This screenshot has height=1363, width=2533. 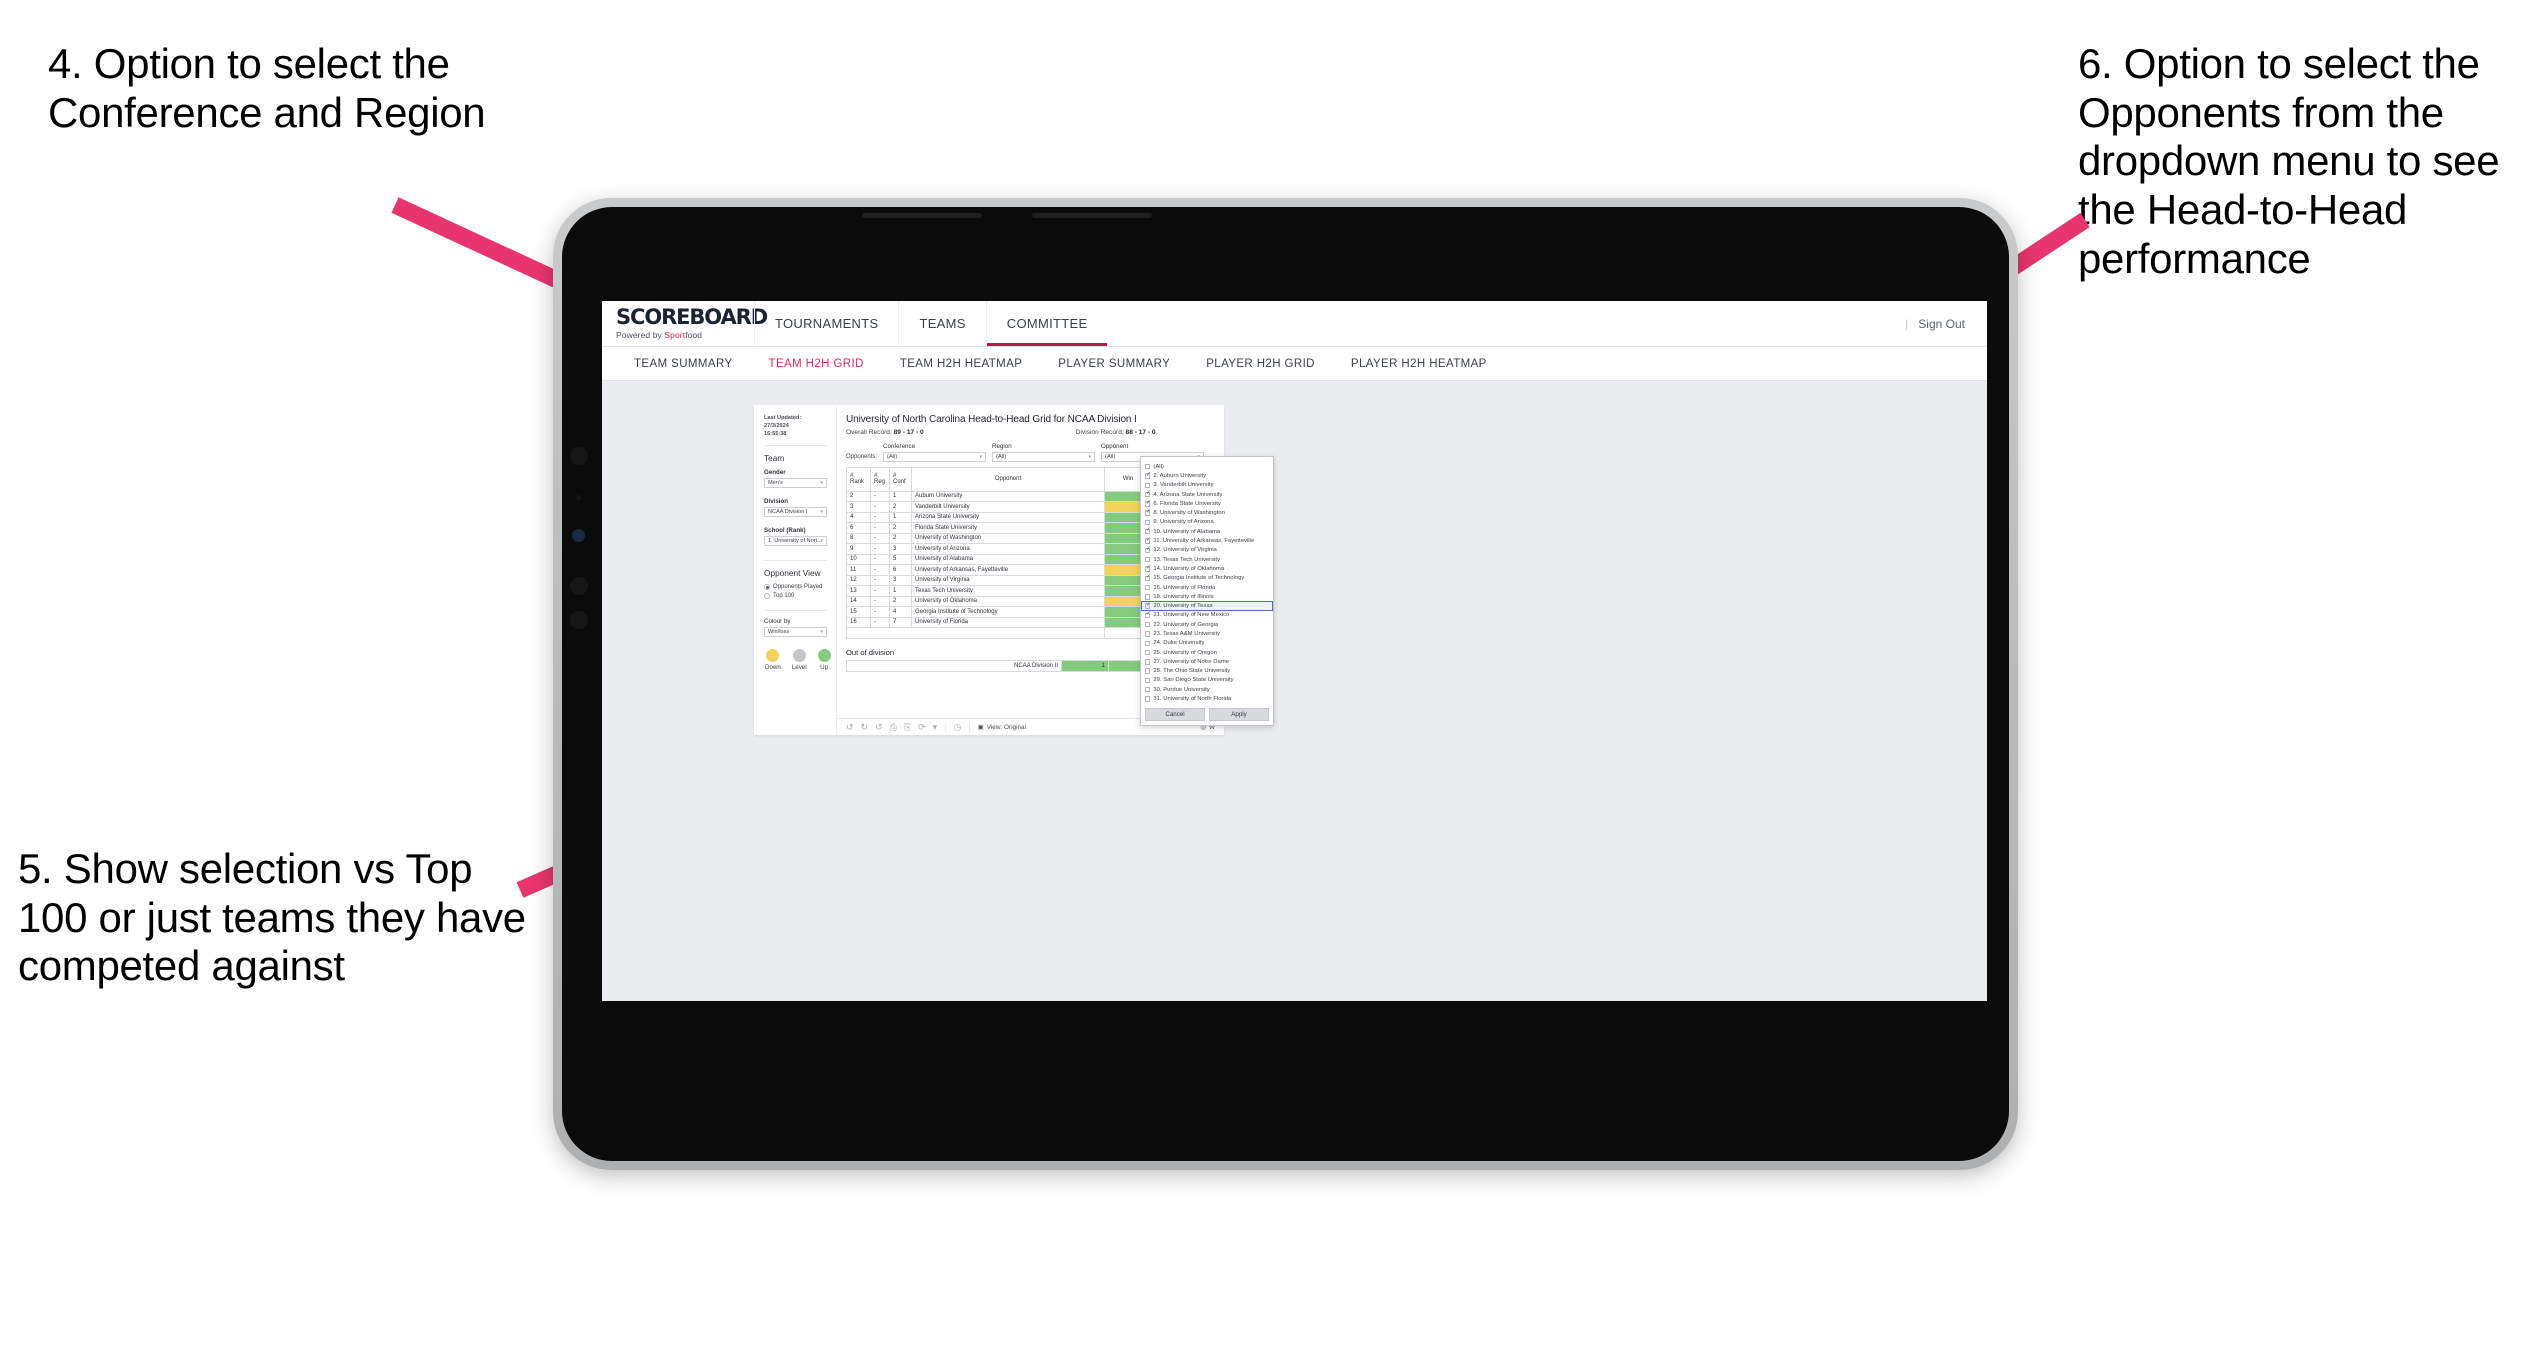 What do you see at coordinates (795, 631) in the screenshot?
I see `colour-by-select: Win/loss ▾` at bounding box center [795, 631].